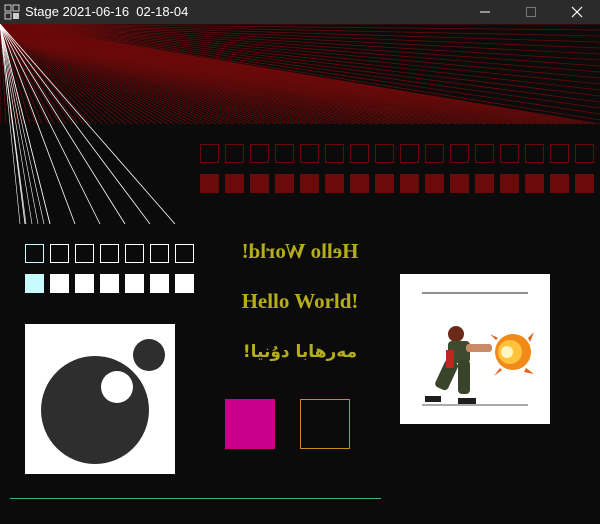 The width and height of the screenshot is (600, 524). I want to click on minimize-icon, so click(485, 12).